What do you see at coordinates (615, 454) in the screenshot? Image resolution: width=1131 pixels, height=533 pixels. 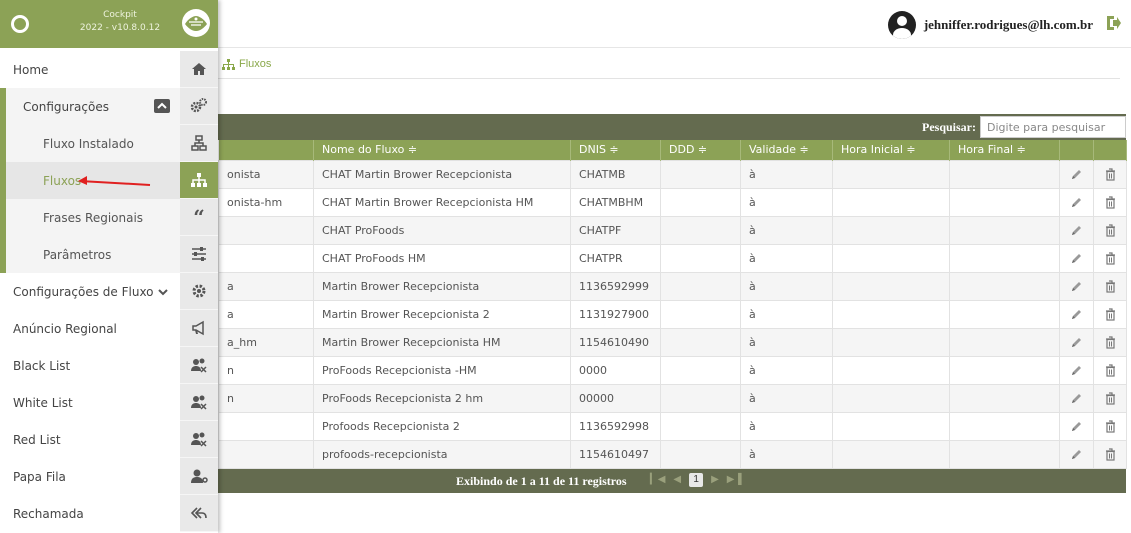 I see `cell-dnis: 1154610497` at bounding box center [615, 454].